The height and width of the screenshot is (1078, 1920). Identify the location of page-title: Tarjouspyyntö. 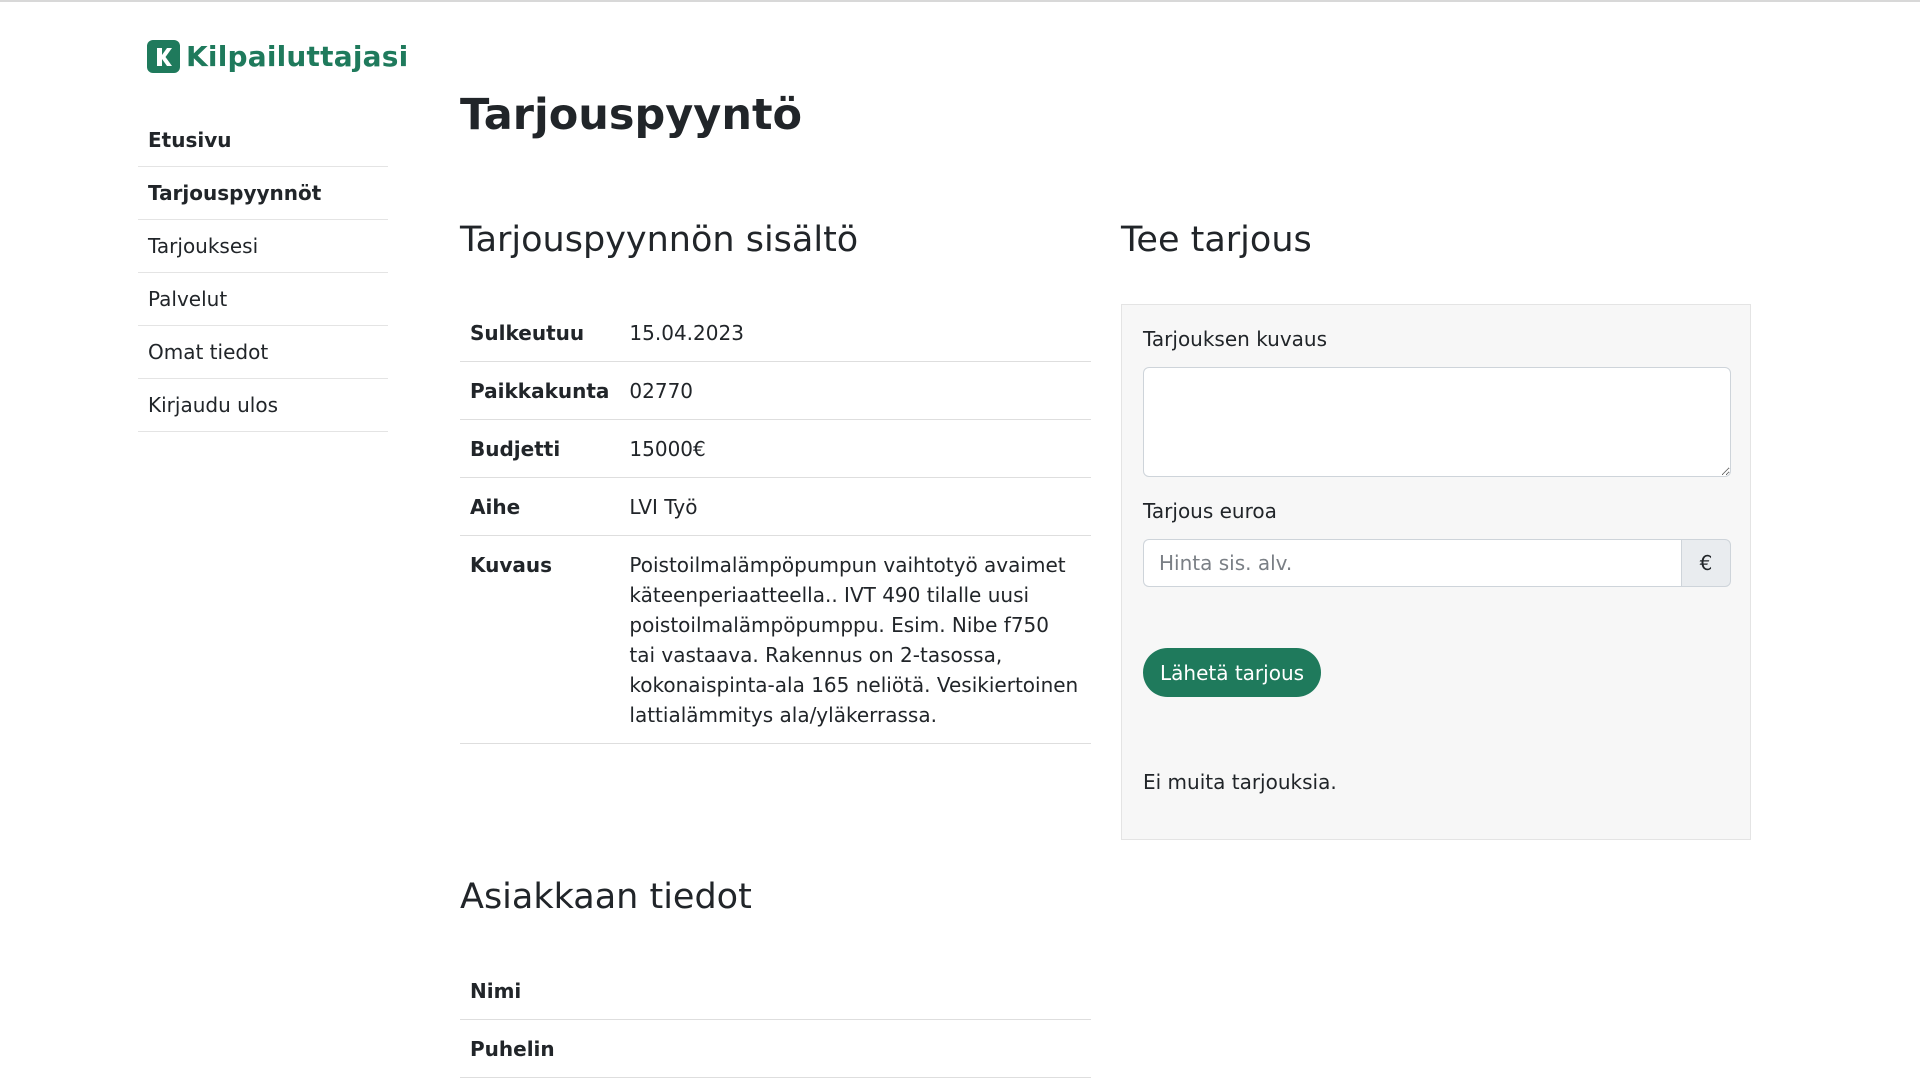
(631, 115).